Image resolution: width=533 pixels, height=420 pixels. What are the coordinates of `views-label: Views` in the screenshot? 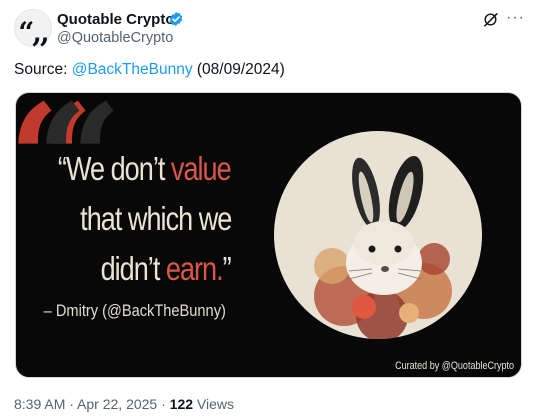 It's located at (214, 404).